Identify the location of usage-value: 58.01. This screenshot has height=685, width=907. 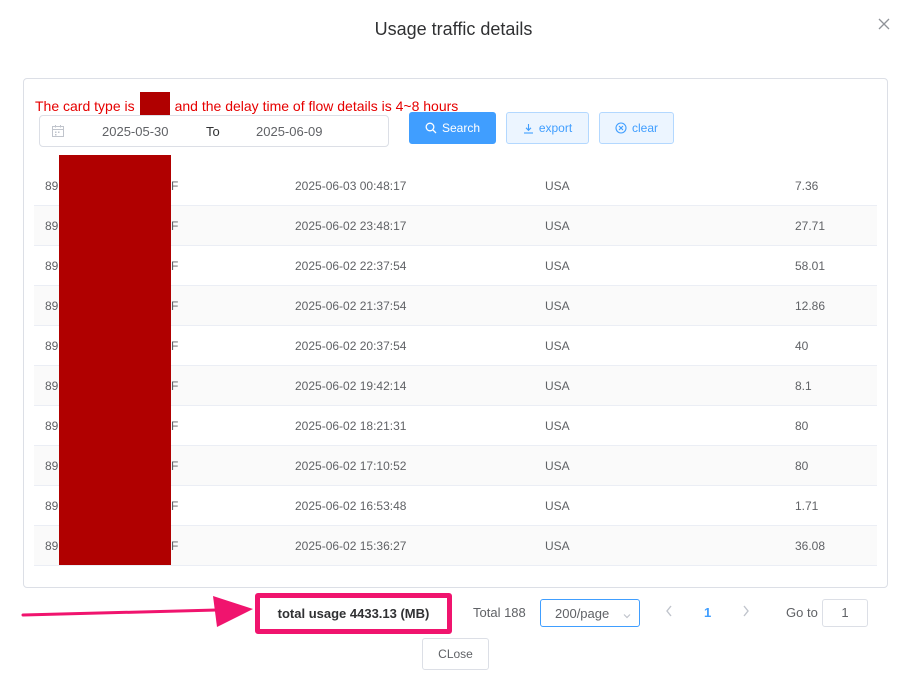
(810, 266).